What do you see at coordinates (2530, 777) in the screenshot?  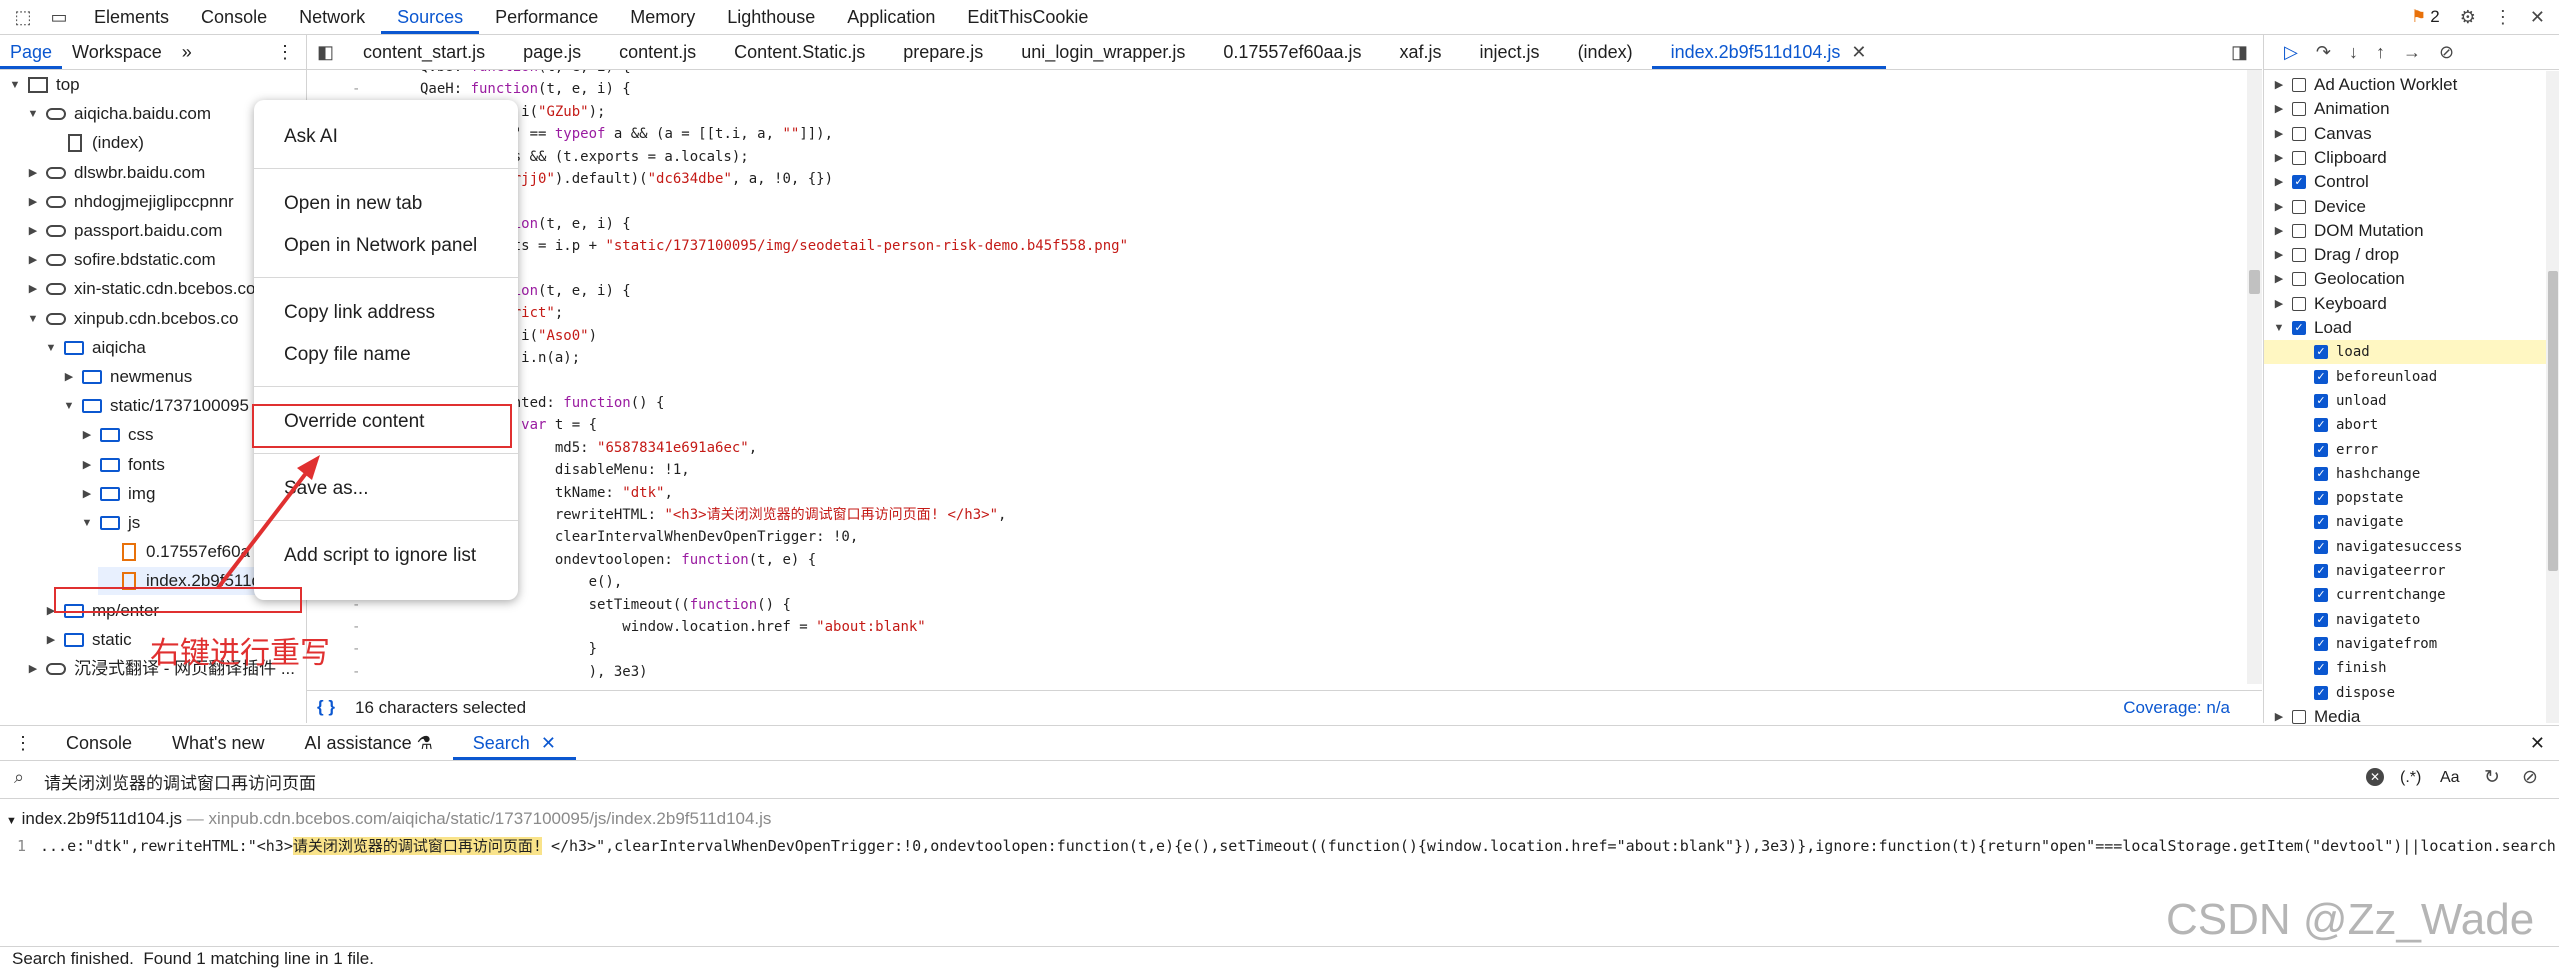 I see `clear-results-icon: ⊘` at bounding box center [2530, 777].